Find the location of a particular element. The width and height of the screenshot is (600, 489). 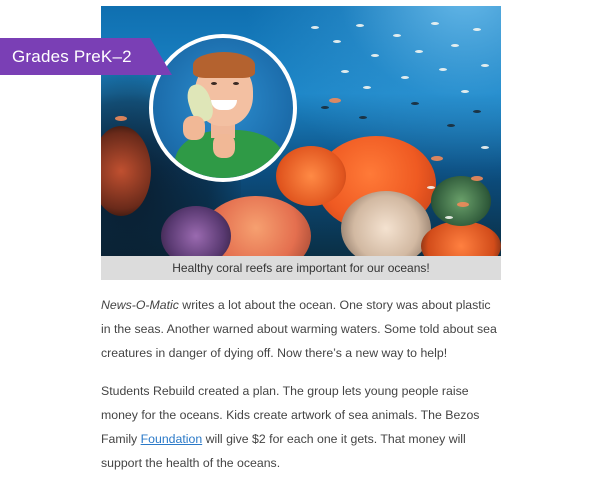

soft-coral is located at coordinates (386, 223).